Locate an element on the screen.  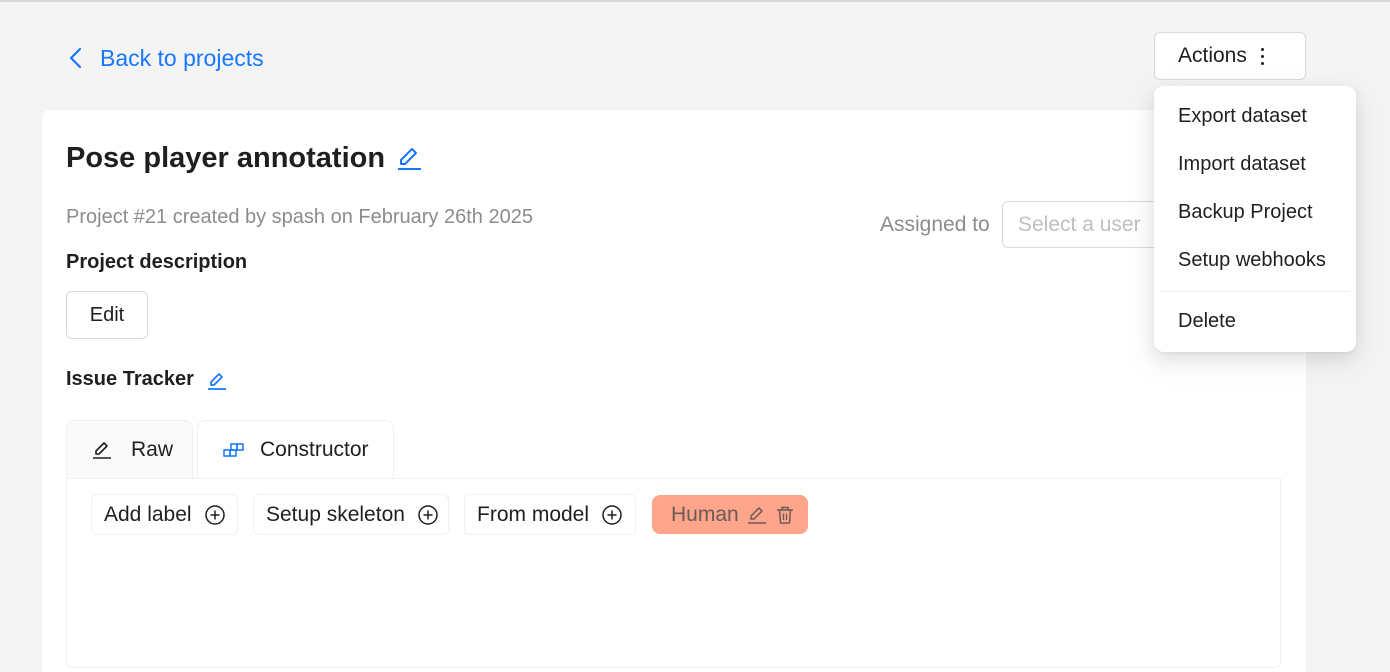
label-tag-name: Human is located at coordinates (705, 514).